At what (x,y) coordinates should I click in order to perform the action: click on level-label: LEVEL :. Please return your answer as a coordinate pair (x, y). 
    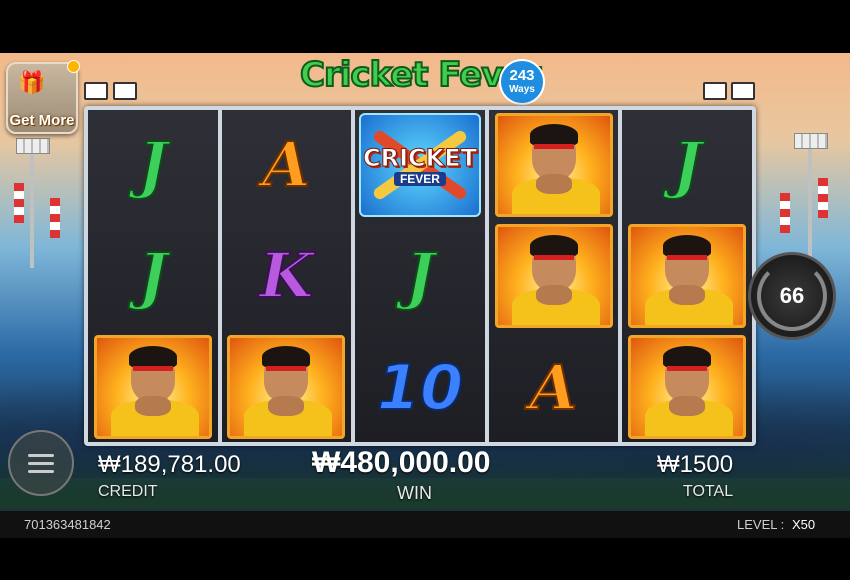
    Looking at the image, I should click on (761, 524).